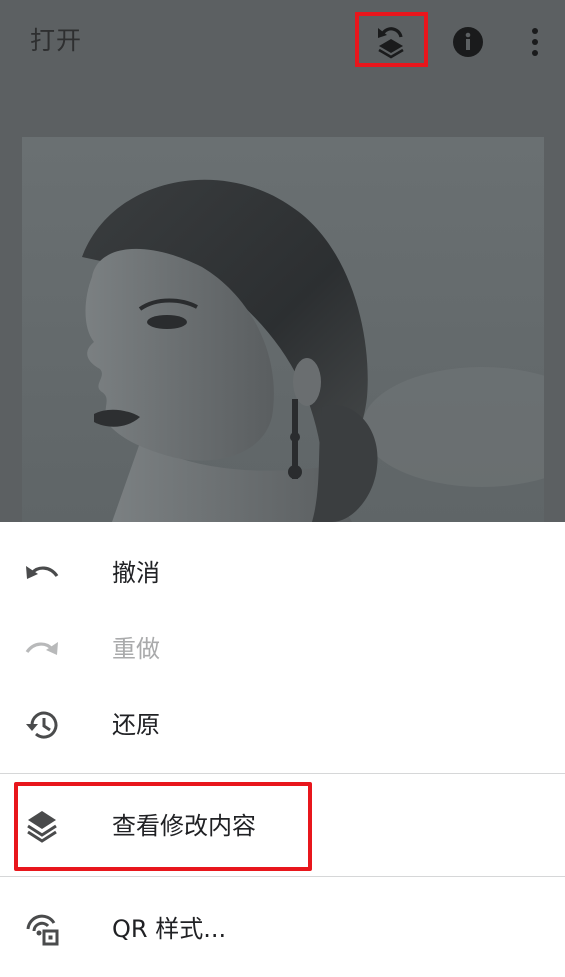  I want to click on qr-style-icon, so click(42, 929).